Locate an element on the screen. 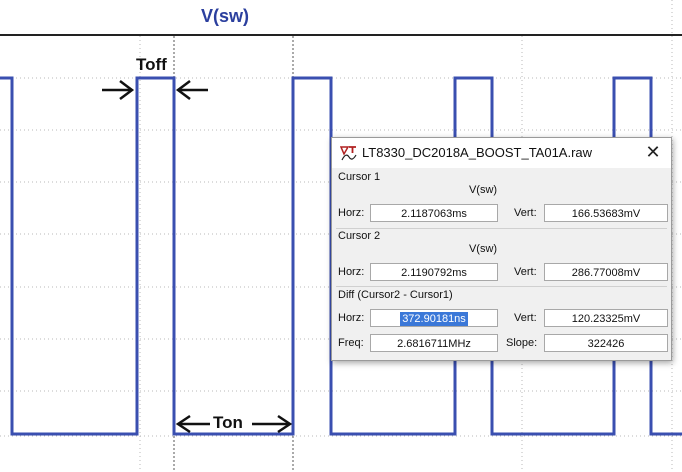 Image resolution: width=682 pixels, height=472 pixels. dialog-titlebar: LT8330_DC2018A_BOOST_TA01A.raw ✕ is located at coordinates (501, 153).